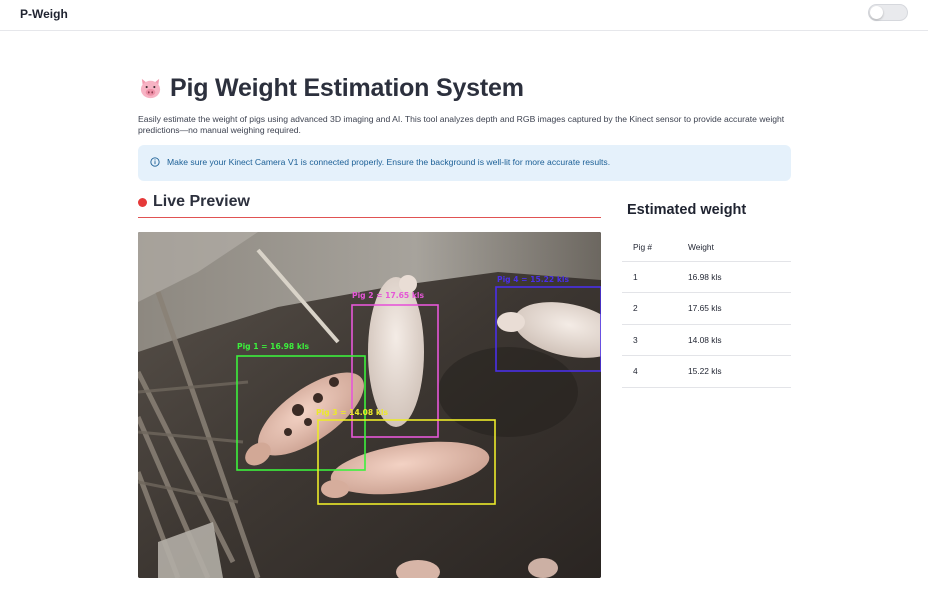 This screenshot has height=599, width=928. I want to click on weight-cell: 14.08 kls, so click(734, 340).